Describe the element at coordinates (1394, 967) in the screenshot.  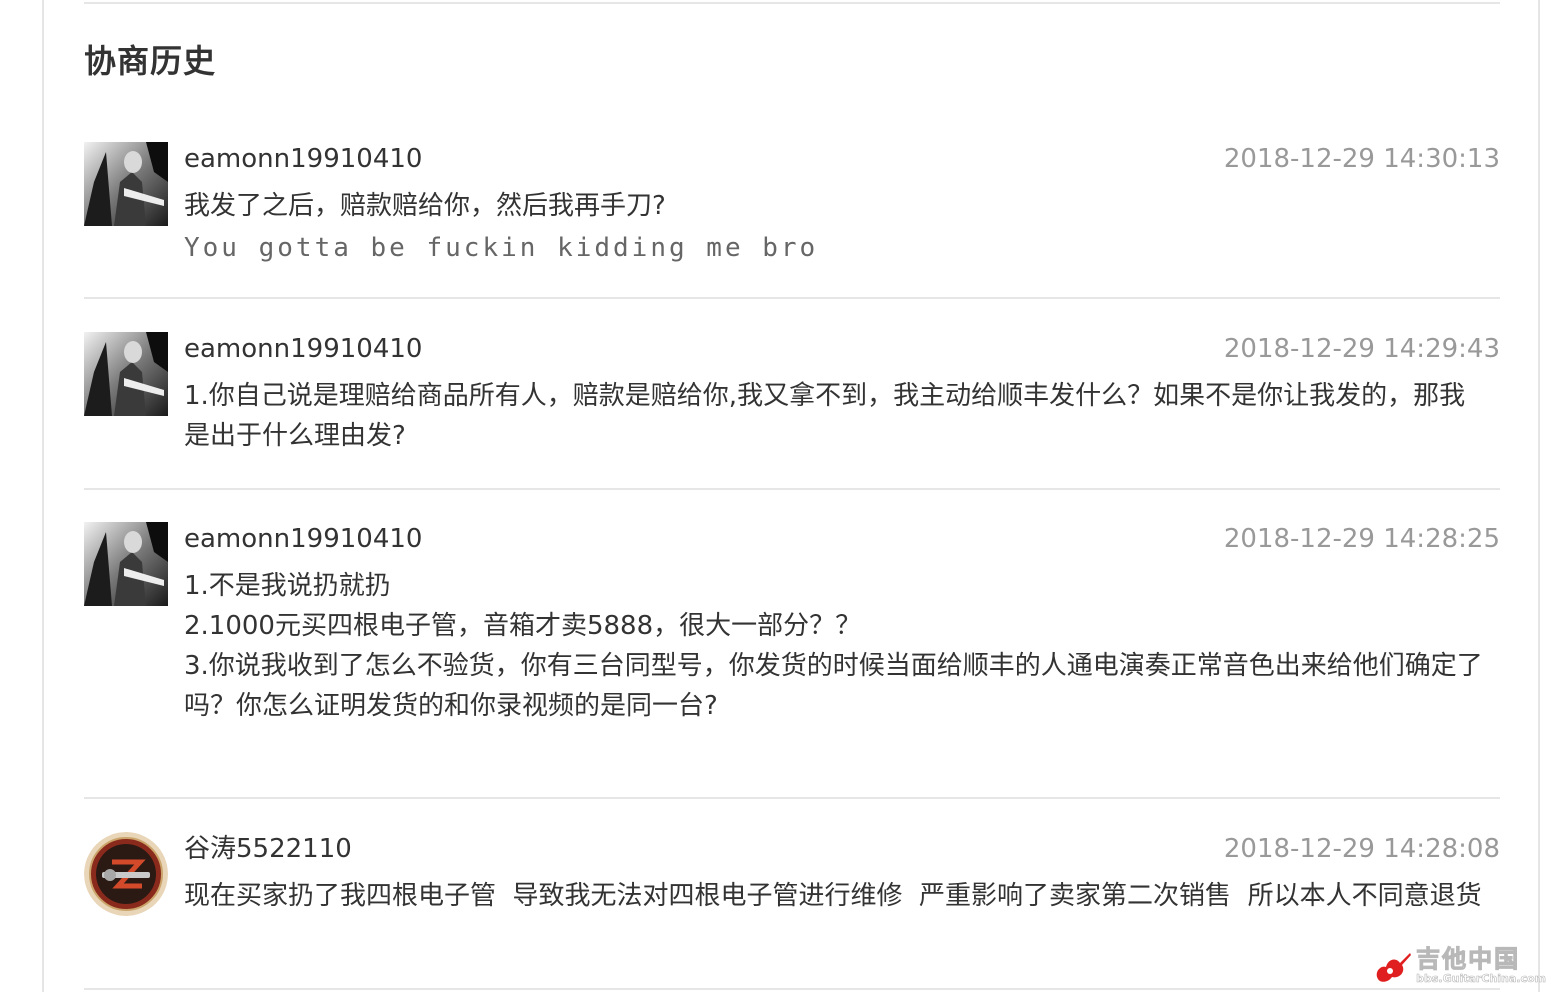
I see `guitar-logo-icon` at that location.